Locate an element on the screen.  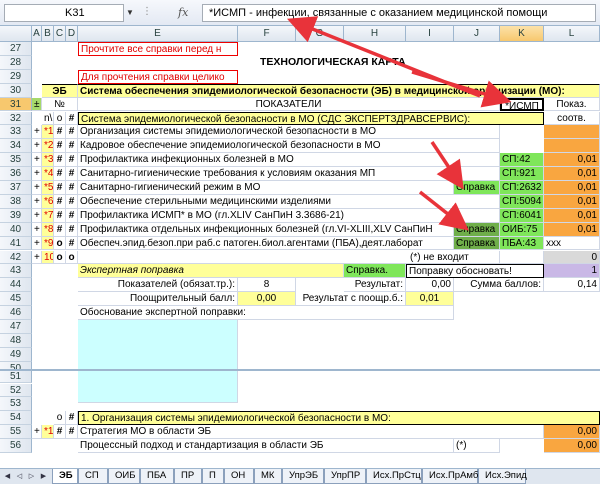
row-header-48: 48 is located at coordinates (16, 340).